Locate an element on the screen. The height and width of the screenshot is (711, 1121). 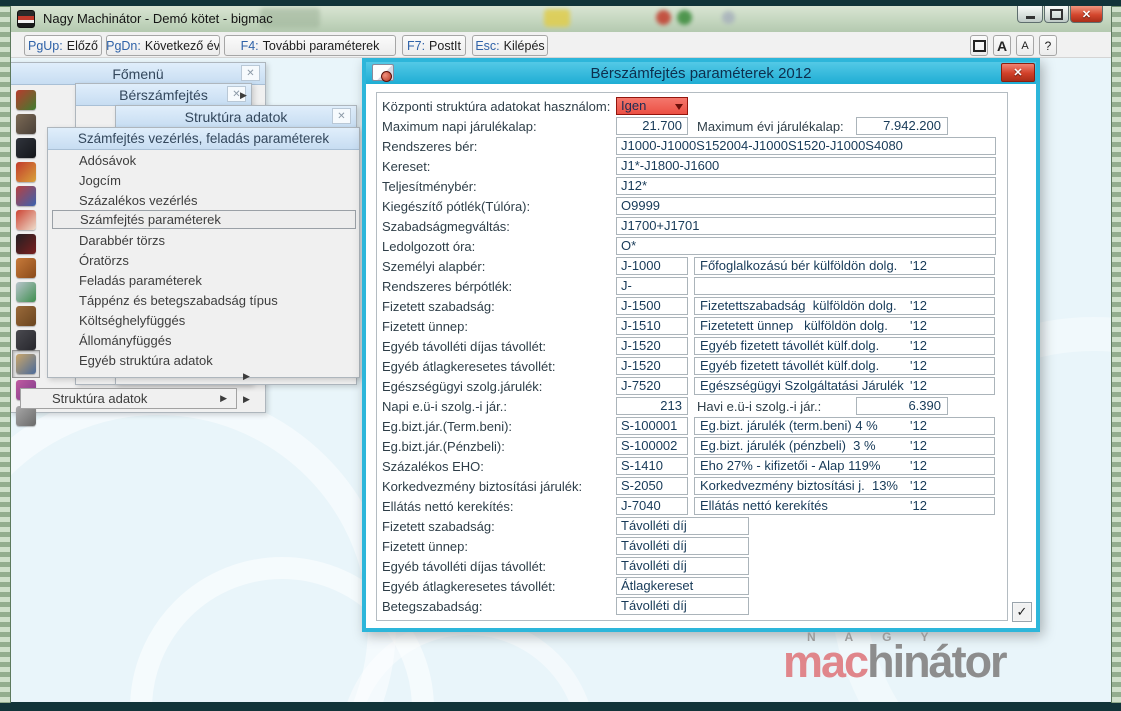
description-text: Korkedvezmény biztosítási j. 13% is located at coordinates (799, 485).